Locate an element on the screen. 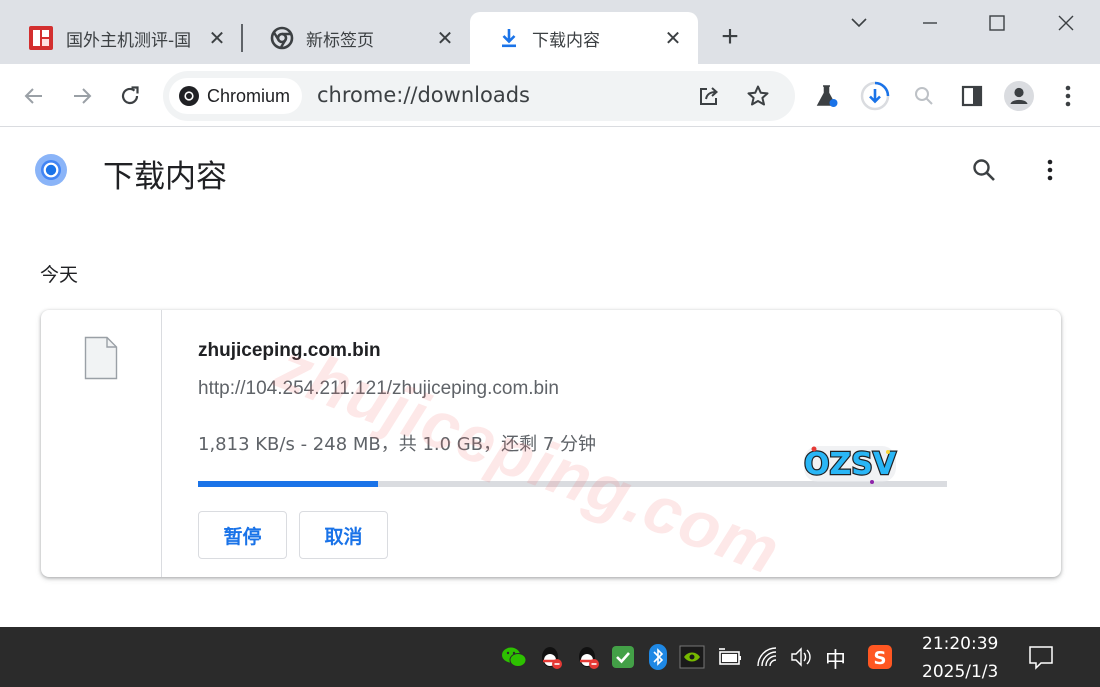  bluetooth-icon is located at coordinates (658, 657).